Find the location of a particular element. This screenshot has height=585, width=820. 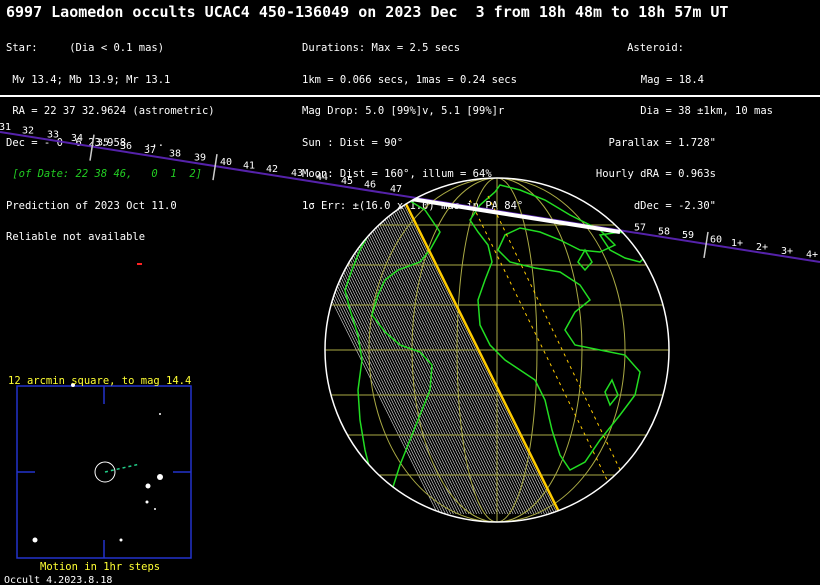

track-label: 43 is located at coordinates (297, 173).